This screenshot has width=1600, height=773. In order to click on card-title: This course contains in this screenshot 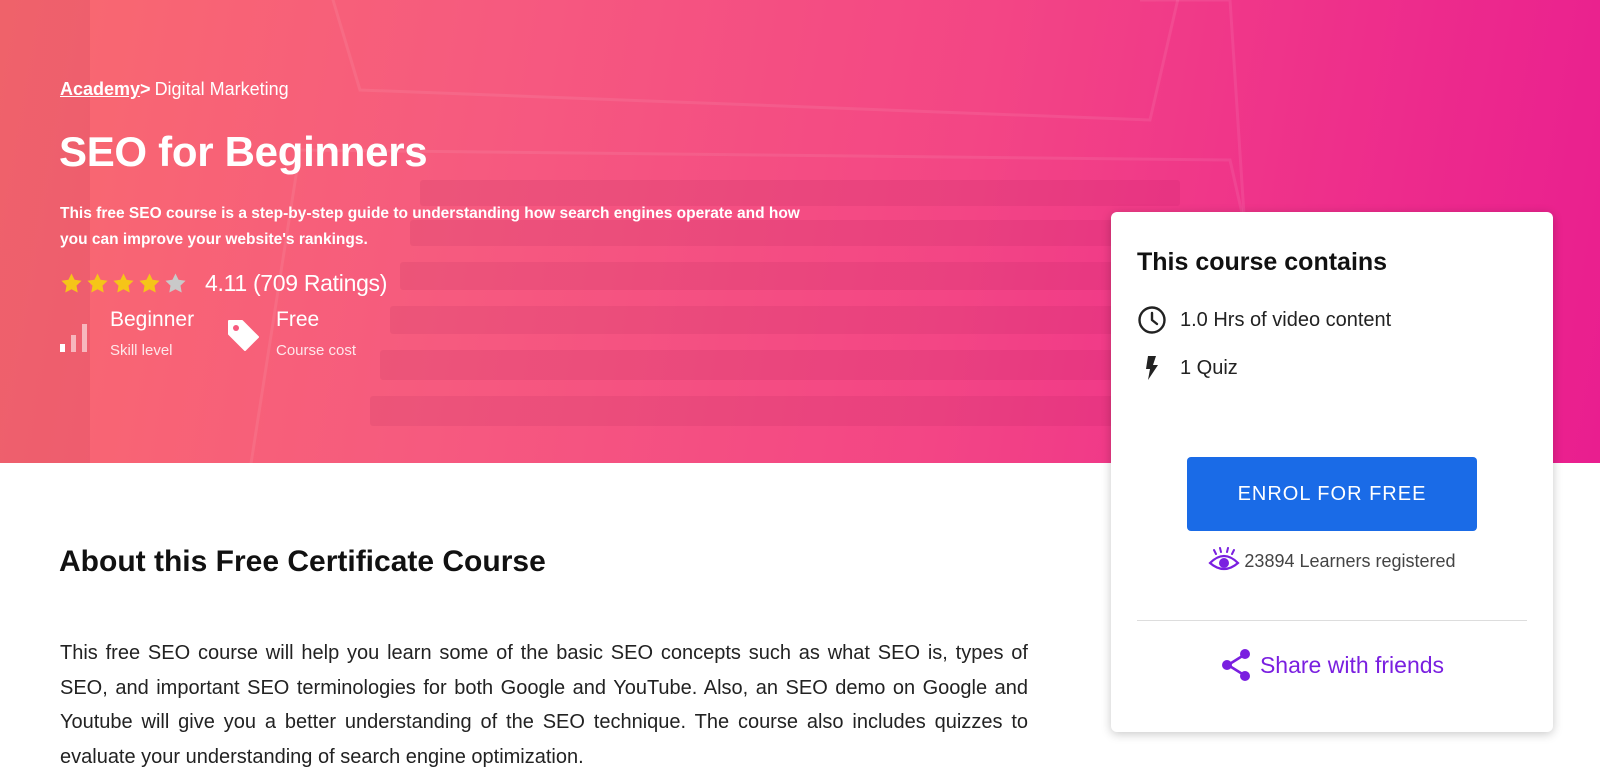, I will do `click(1262, 262)`.